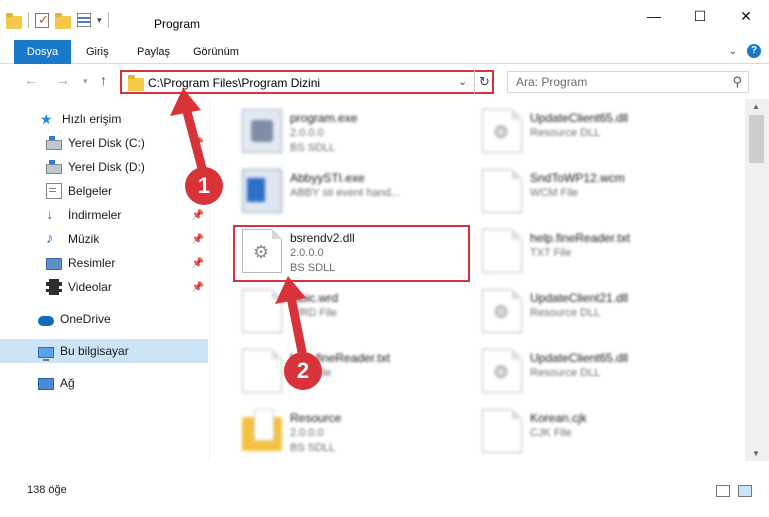 The image size is (769, 517). I want to click on back-icon: ←, so click(31, 80).